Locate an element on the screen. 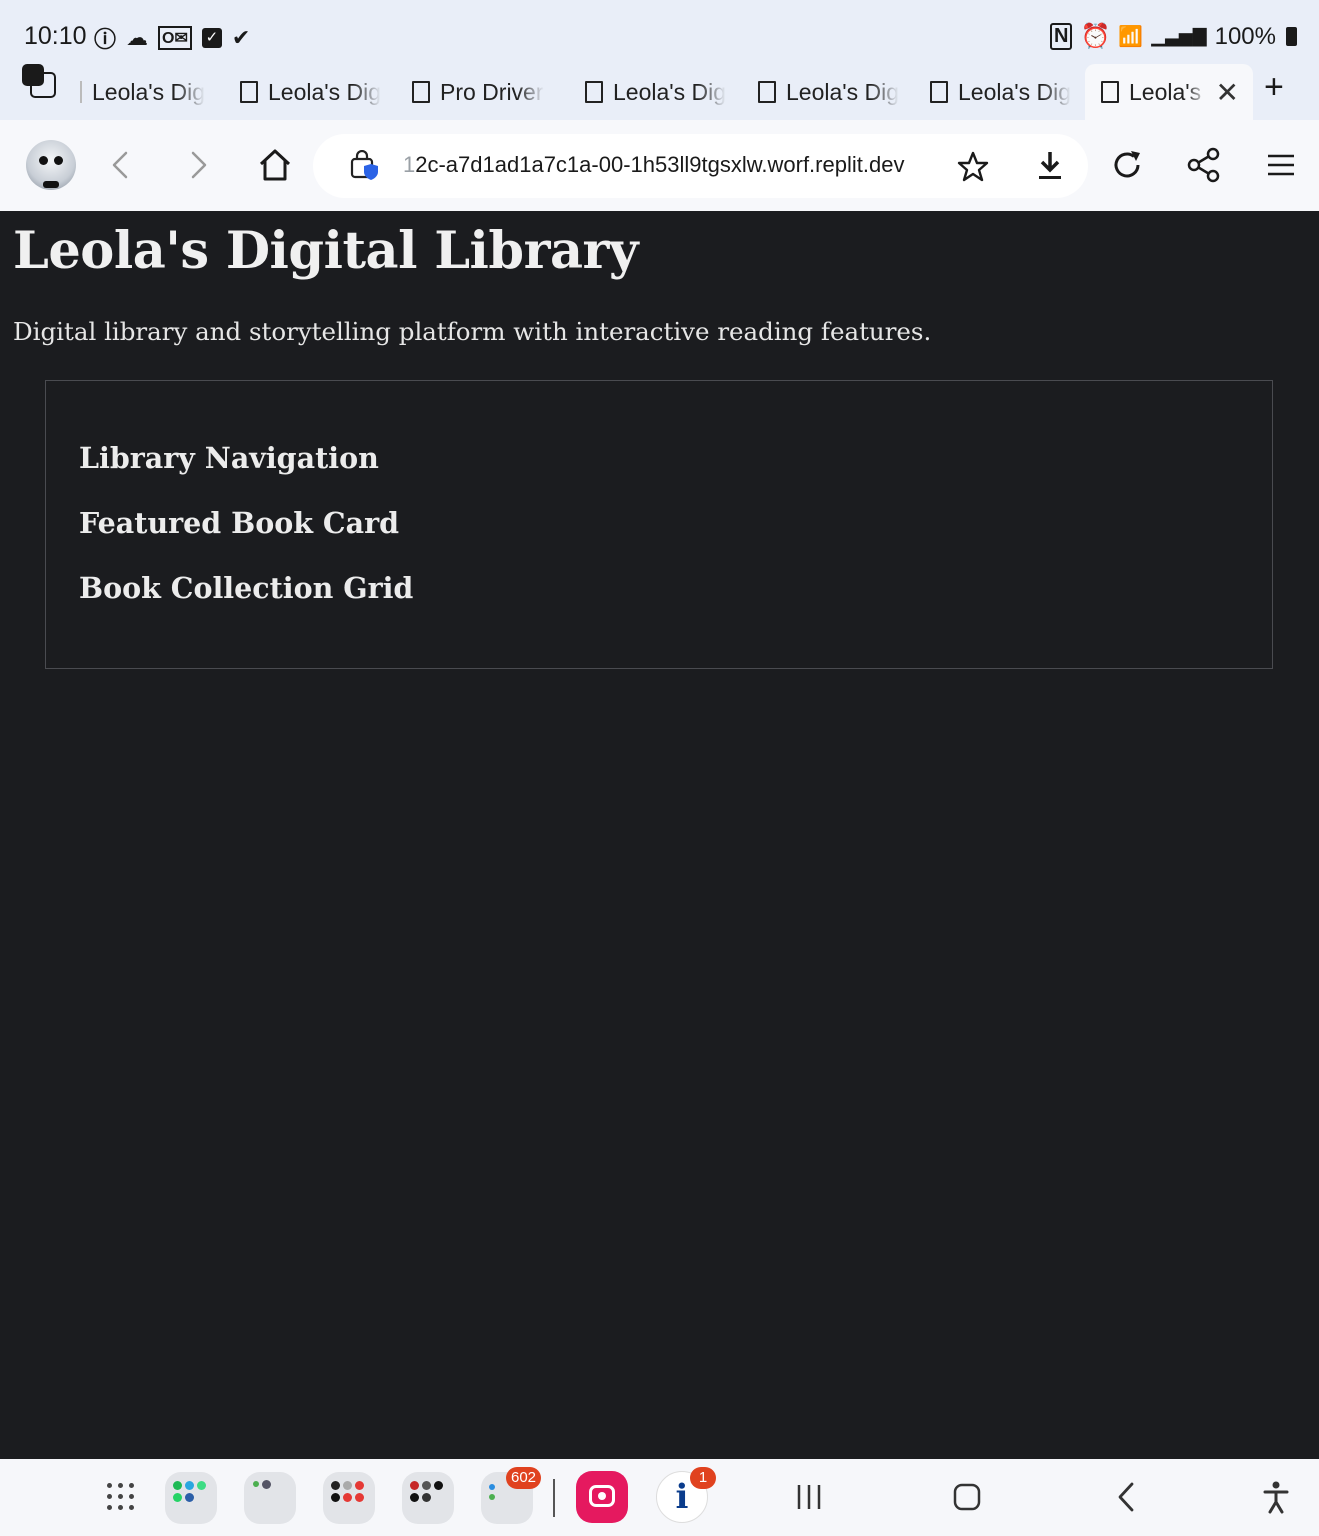  tab-2: Pro Driver is located at coordinates (498, 92).